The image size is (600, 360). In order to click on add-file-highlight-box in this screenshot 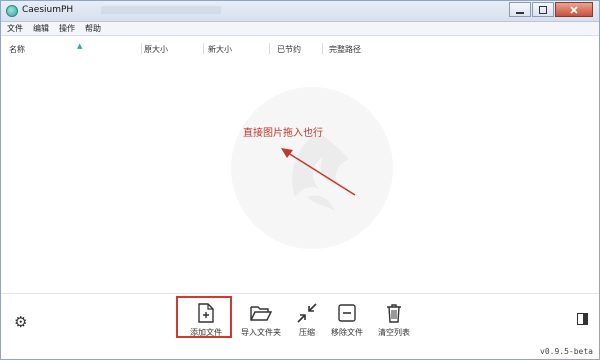, I will do `click(204, 317)`.